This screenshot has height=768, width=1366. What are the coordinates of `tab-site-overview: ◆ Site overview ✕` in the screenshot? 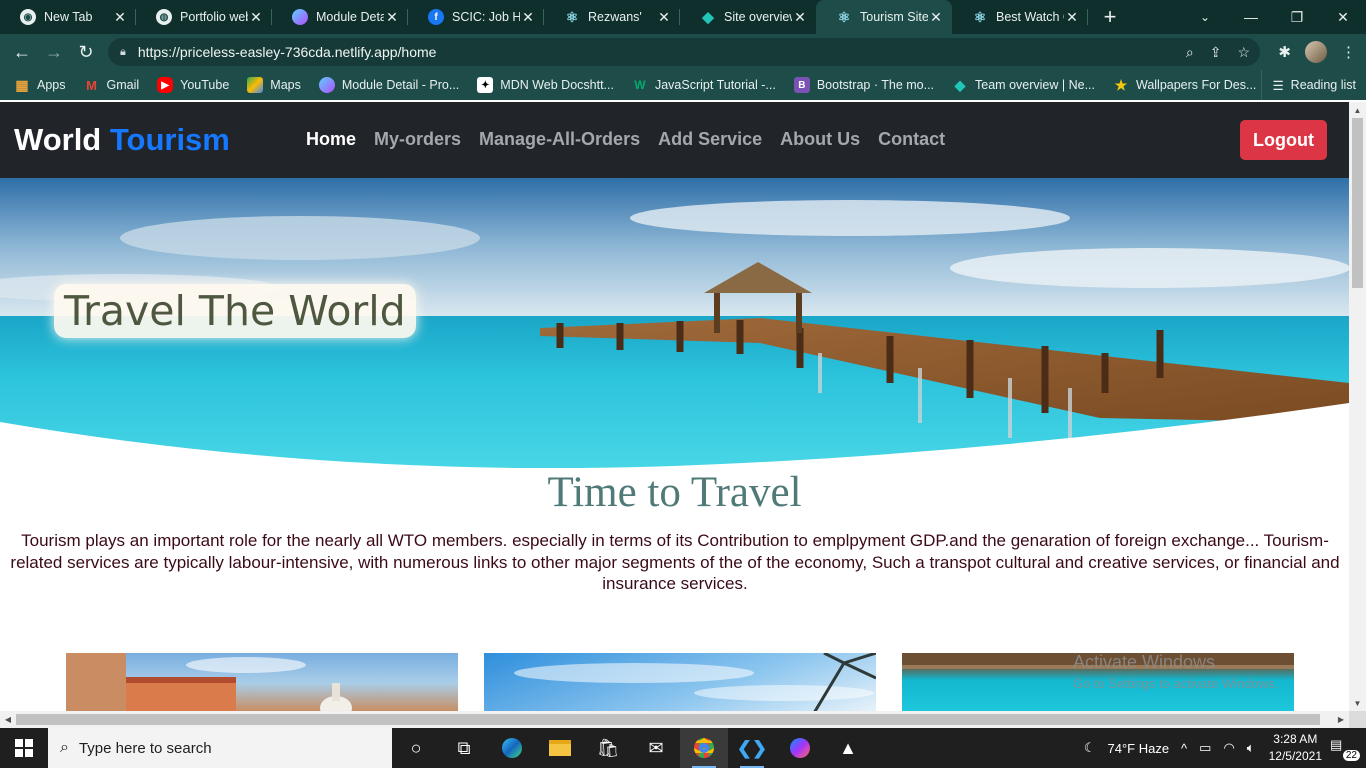 It's located at (748, 17).